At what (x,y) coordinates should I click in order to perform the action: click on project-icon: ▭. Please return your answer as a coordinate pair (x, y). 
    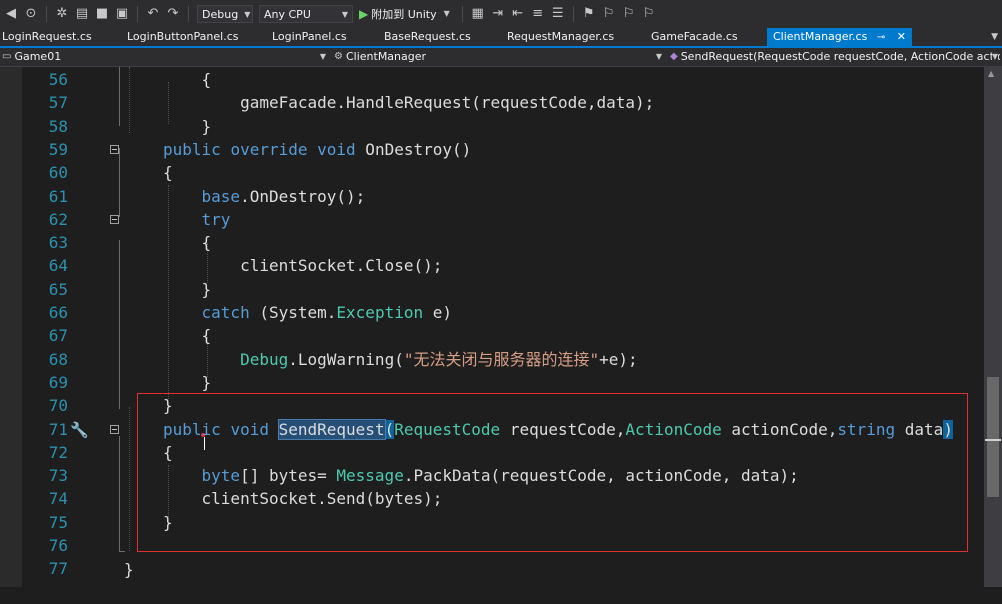
    Looking at the image, I should click on (7, 56).